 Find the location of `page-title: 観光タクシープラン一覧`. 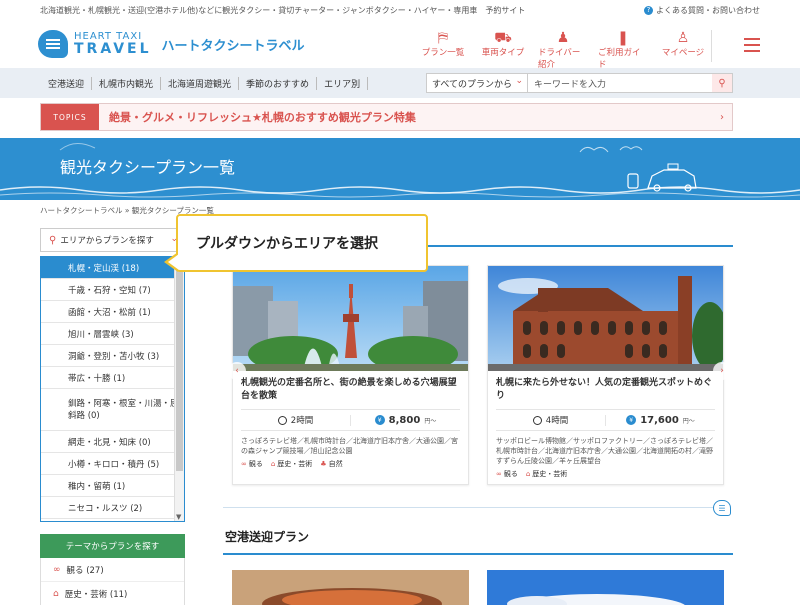

page-title: 観光タクシープラン一覧 is located at coordinates (148, 167).